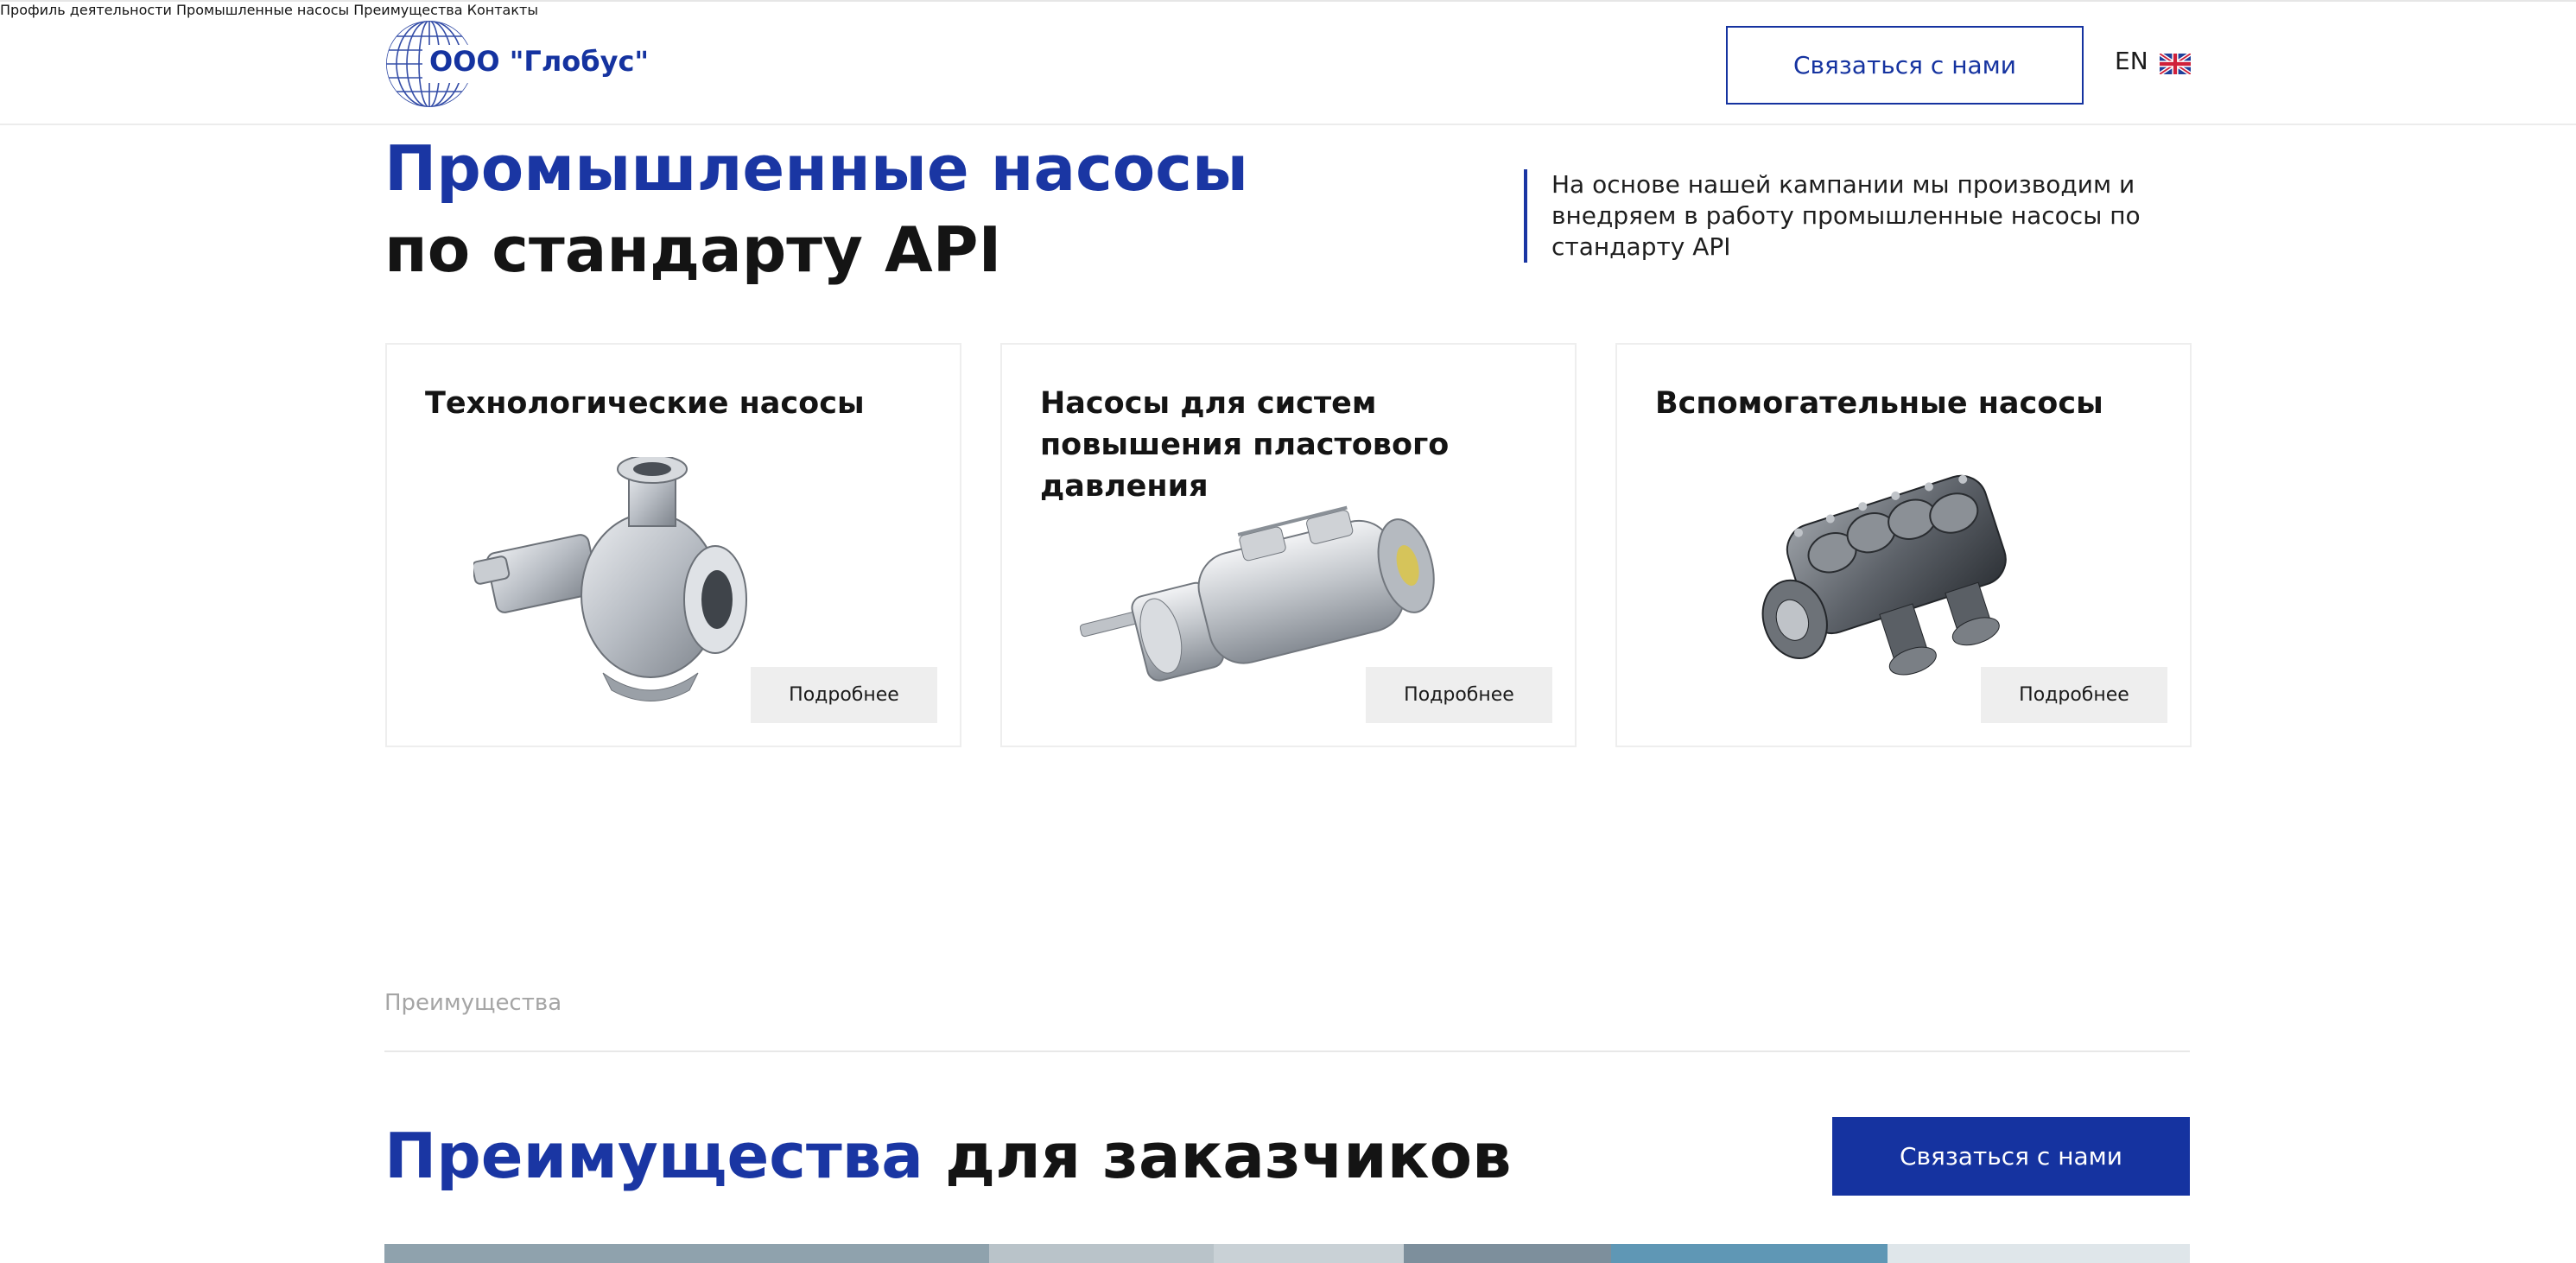 The height and width of the screenshot is (1263, 2576). I want to click on contact-us-button-secondary: Связаться с нами, so click(2011, 1156).